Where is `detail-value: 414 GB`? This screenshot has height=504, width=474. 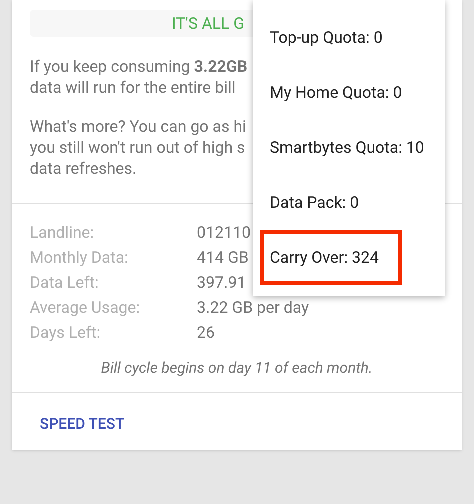
detail-value: 414 GB is located at coordinates (223, 257).